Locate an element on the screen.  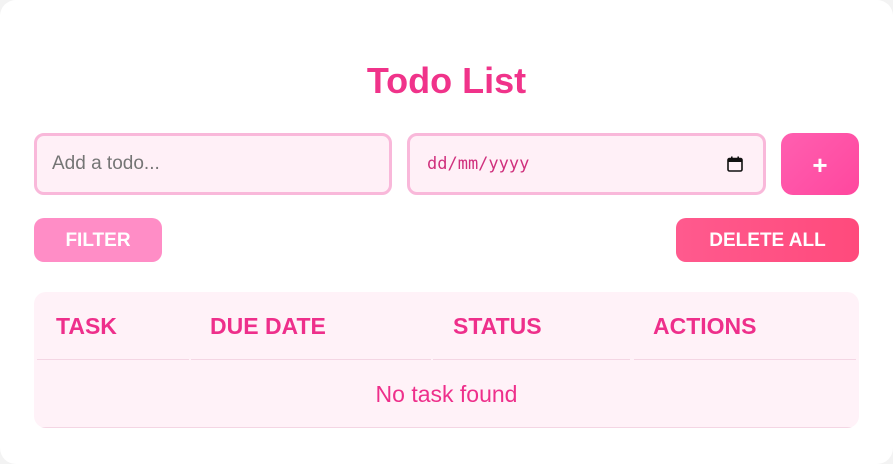
due-date-input: dd/mm/yyyy is located at coordinates (586, 164).